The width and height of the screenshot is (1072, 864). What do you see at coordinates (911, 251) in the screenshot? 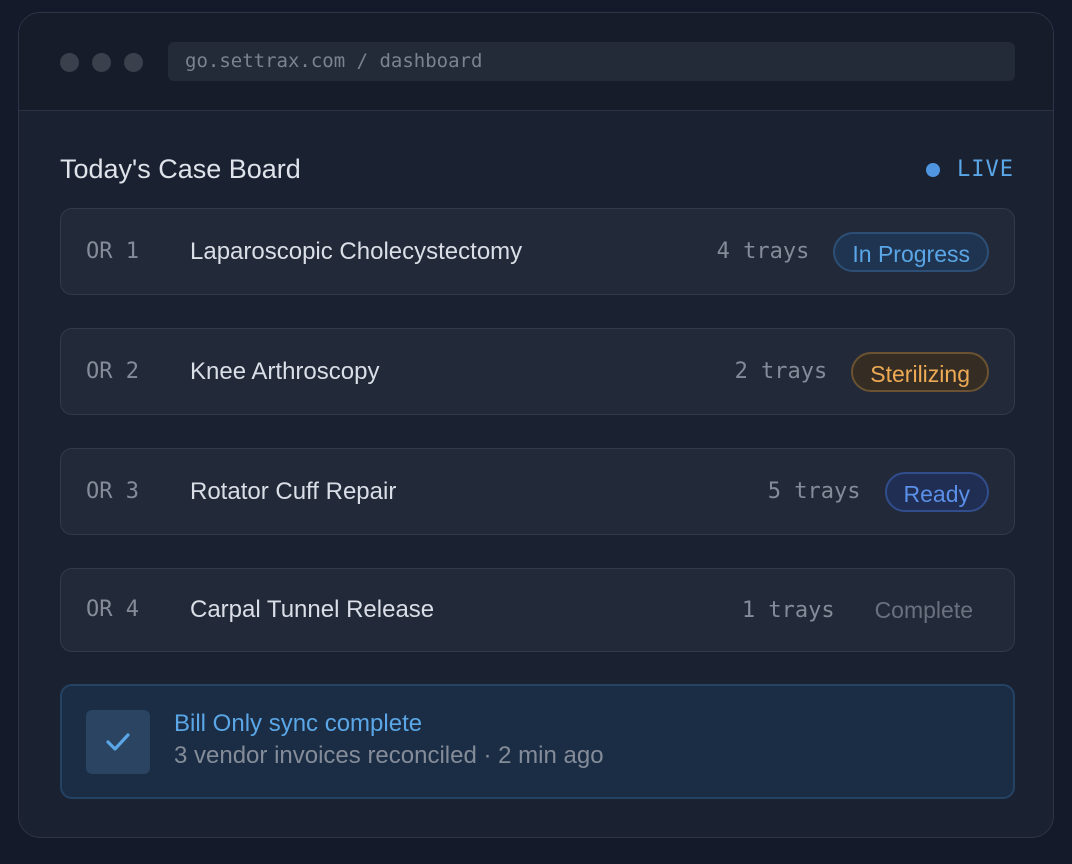
I see `status-badge: In Progress` at bounding box center [911, 251].